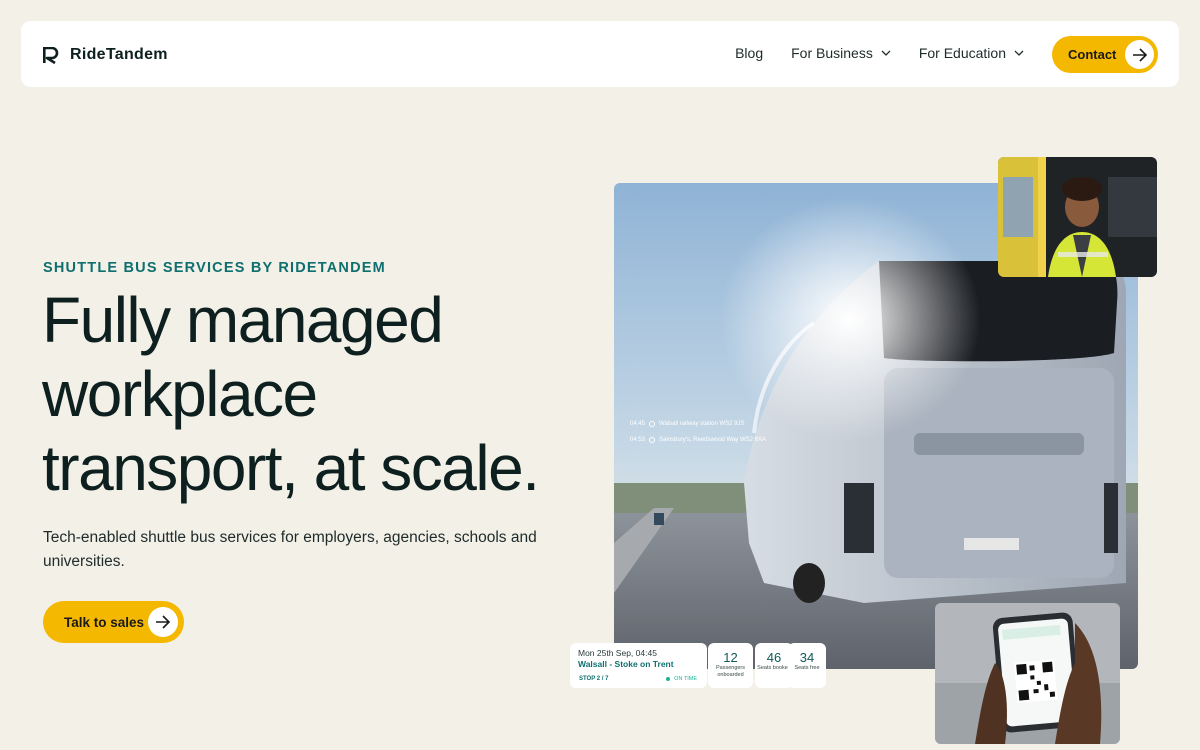  Describe the element at coordinates (214, 268) in the screenshot. I see `hero-eyebrow: SHUTTLE BUS SERVICES BY RIDETANDEM` at that location.